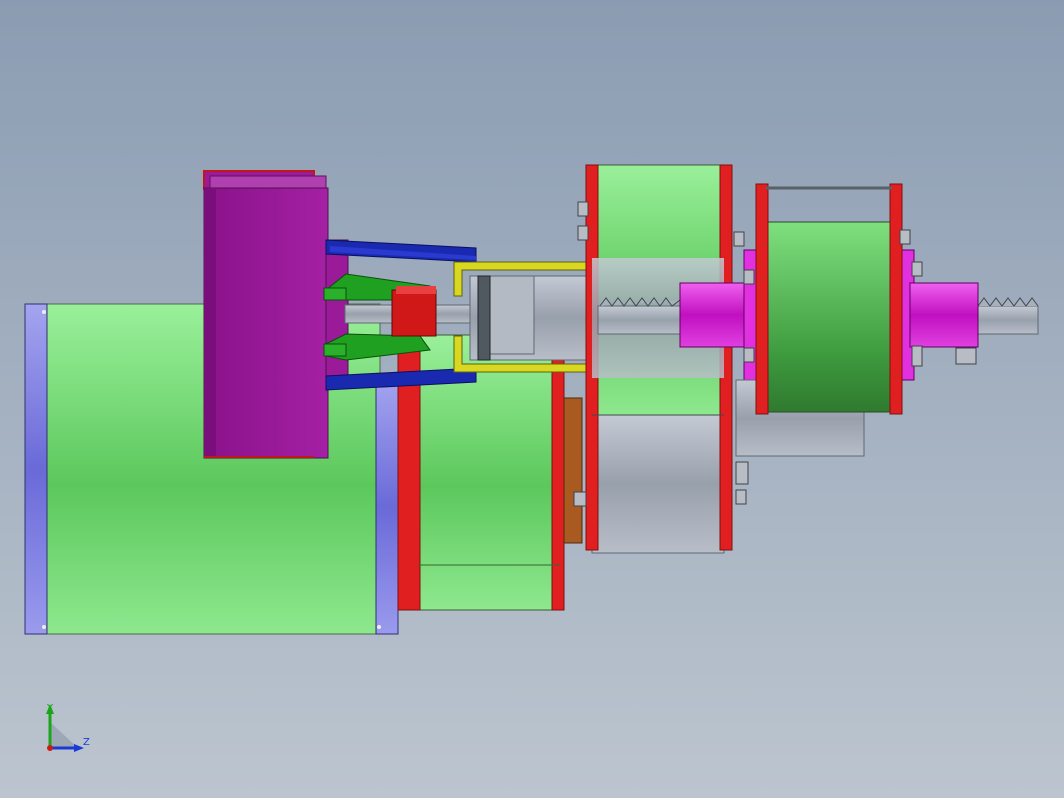 This screenshot has width=1064, height=798. I want to click on gearbox-rim, so click(558, 472).